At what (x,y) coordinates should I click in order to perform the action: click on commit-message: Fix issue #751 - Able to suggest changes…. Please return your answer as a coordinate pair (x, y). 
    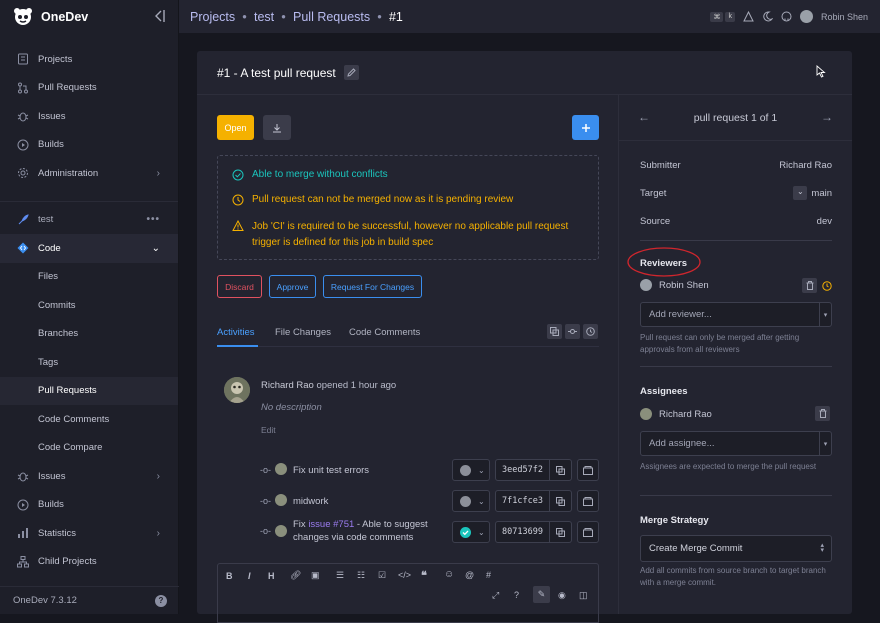
    Looking at the image, I should click on (368, 531).